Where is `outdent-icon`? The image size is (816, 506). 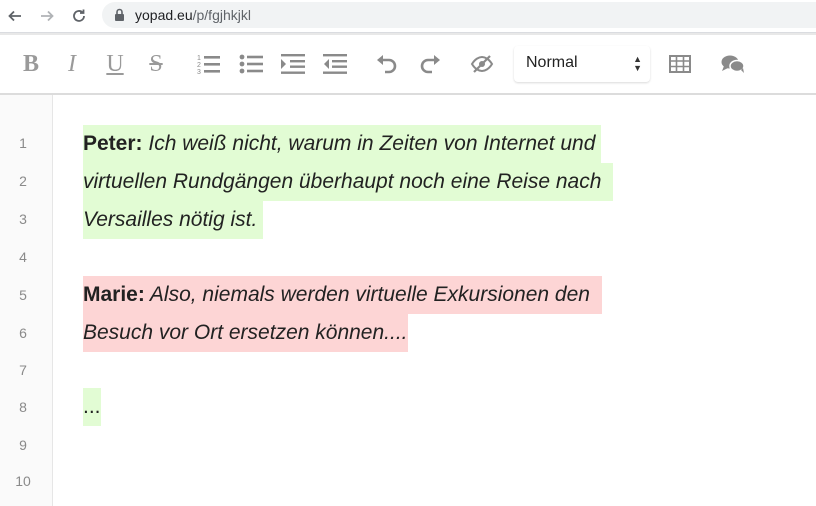
outdent-icon is located at coordinates (335, 64).